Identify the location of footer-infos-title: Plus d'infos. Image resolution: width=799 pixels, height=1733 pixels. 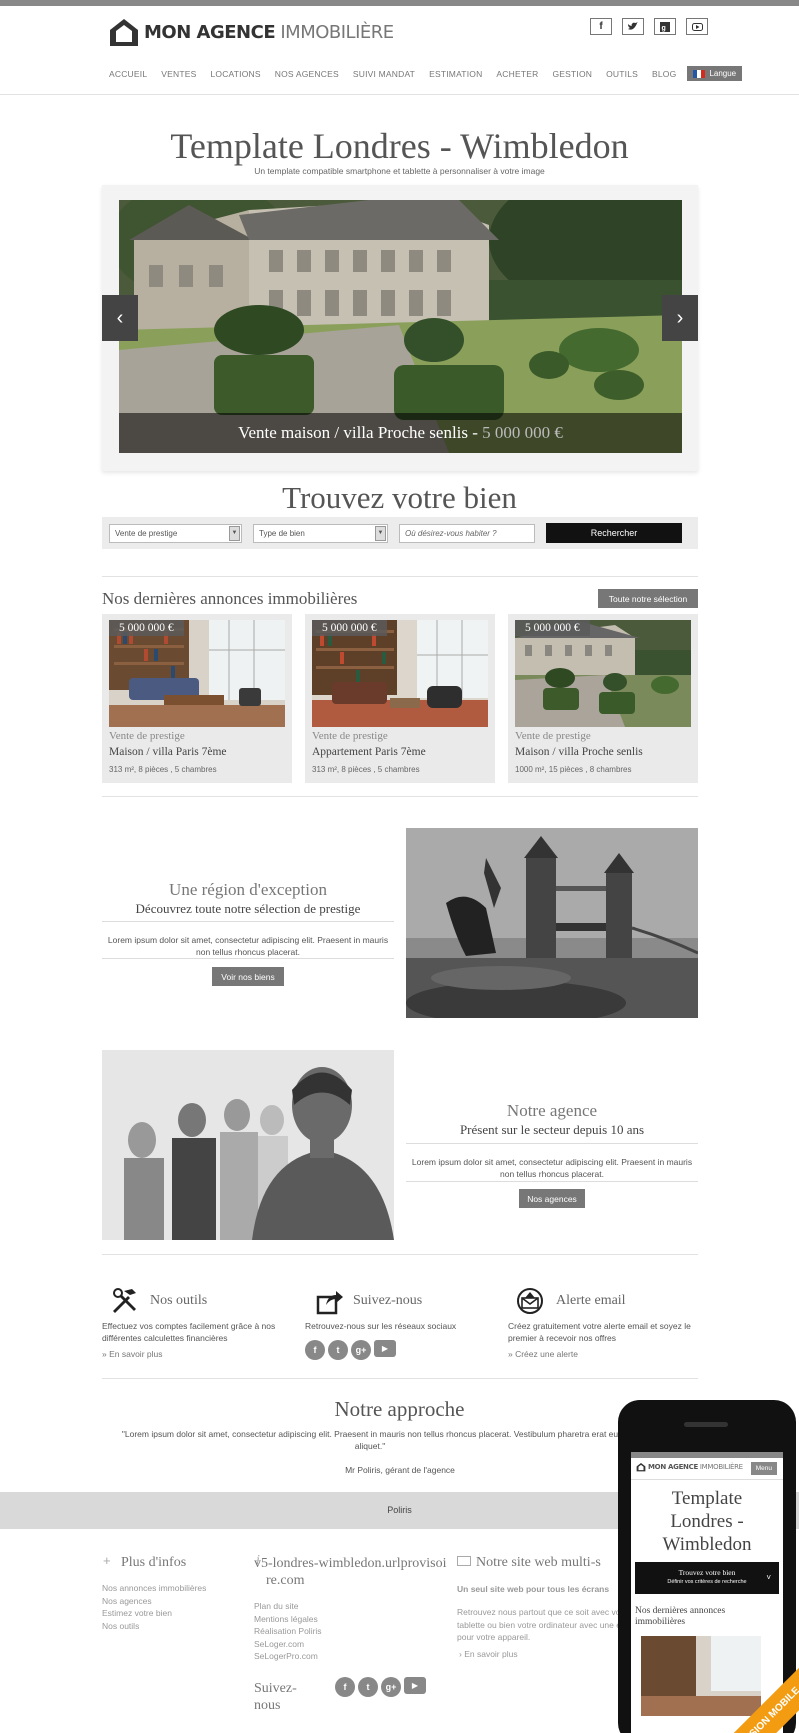
(154, 1562).